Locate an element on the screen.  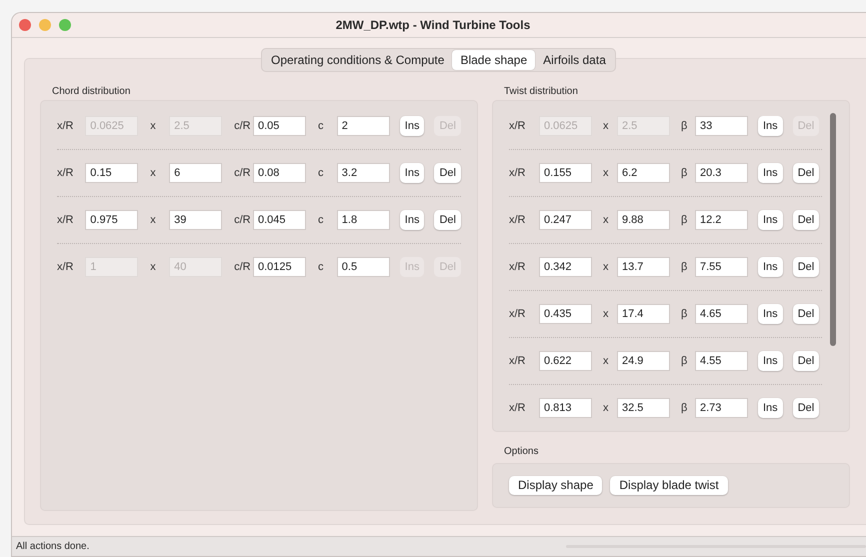
input-field: 6.2 is located at coordinates (643, 172).